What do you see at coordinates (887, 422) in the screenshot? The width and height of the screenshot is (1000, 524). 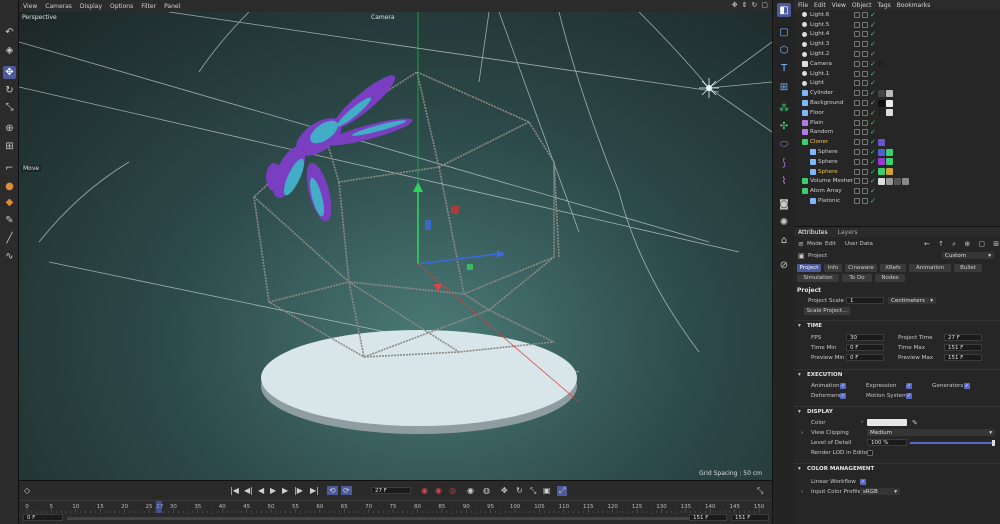 I see `color-swatch` at bounding box center [887, 422].